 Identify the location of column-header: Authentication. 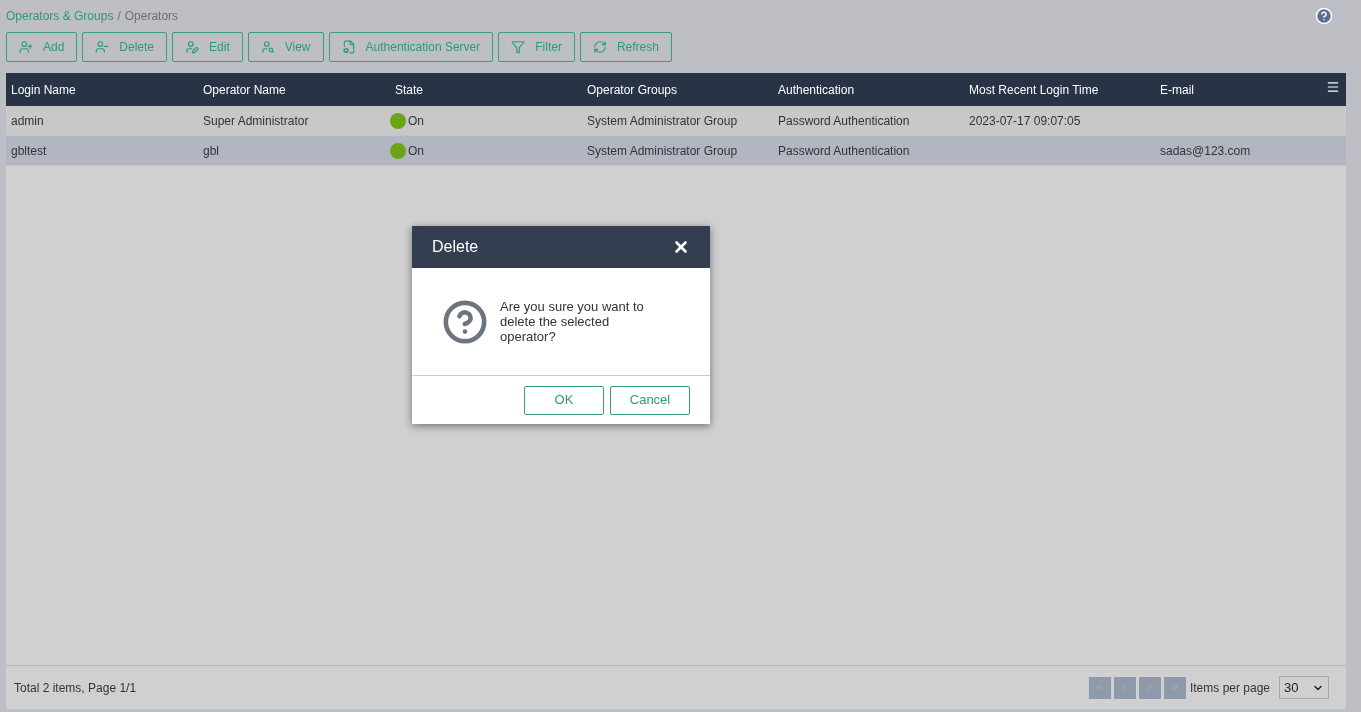
(868, 89).